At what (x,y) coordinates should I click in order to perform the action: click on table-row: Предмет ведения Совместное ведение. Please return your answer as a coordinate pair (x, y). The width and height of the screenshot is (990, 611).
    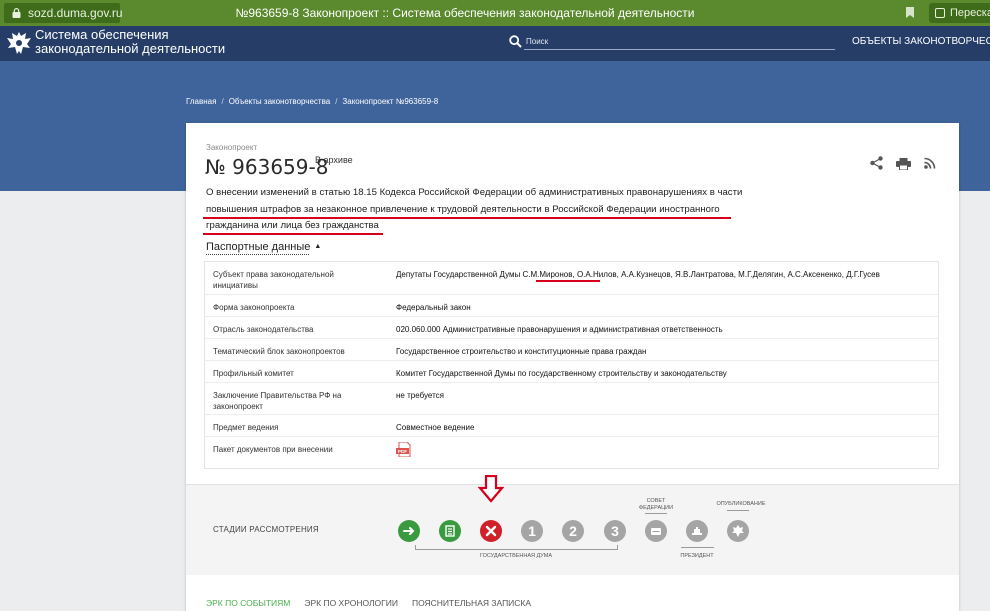
    Looking at the image, I should click on (571, 426).